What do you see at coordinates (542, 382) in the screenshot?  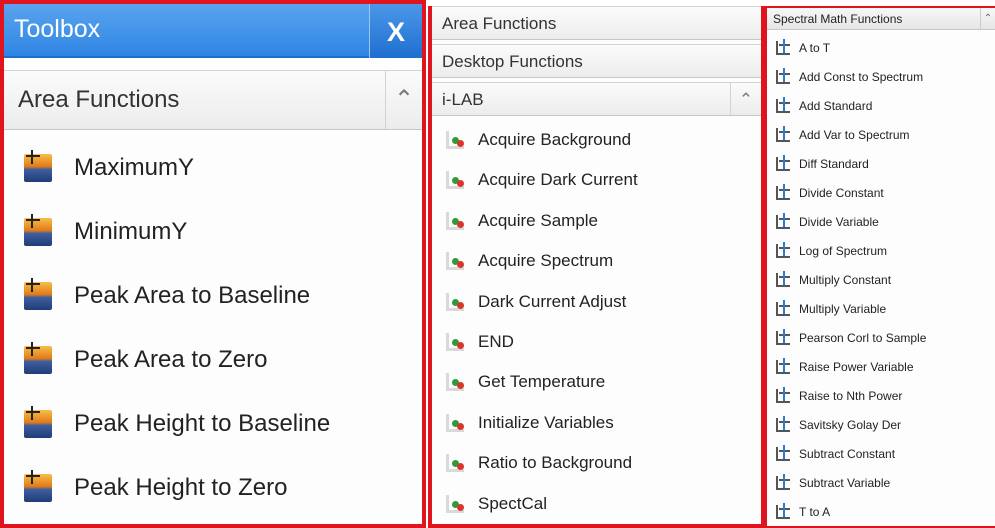 I see `list-item-label: Get Temperature` at bounding box center [542, 382].